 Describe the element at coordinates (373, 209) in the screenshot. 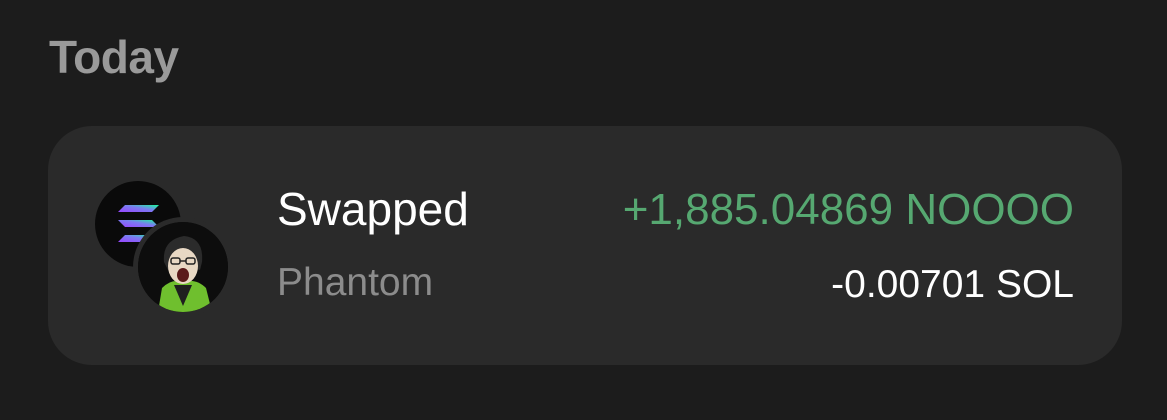

I see `activity-title: Swapped` at that location.